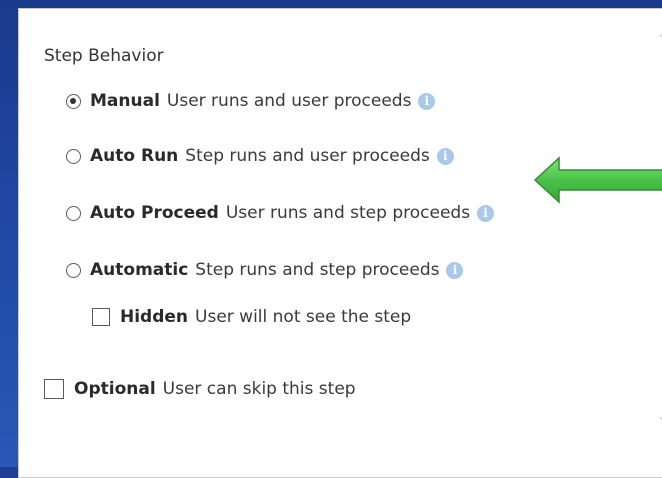 The height and width of the screenshot is (478, 662). I want to click on checkbox-description: User will not see the step, so click(303, 317).